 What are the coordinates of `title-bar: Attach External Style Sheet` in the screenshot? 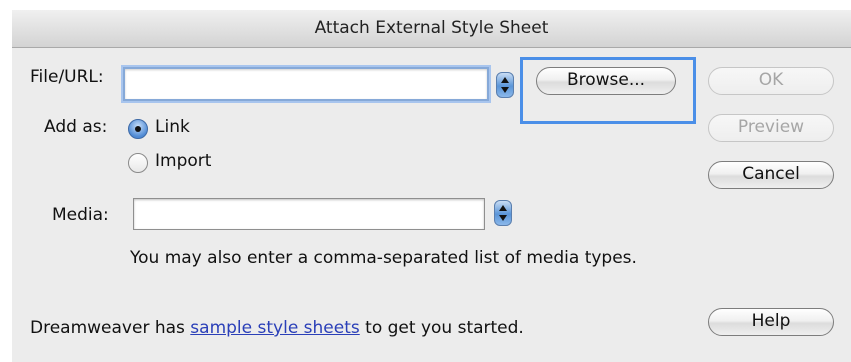 It's located at (431, 29).